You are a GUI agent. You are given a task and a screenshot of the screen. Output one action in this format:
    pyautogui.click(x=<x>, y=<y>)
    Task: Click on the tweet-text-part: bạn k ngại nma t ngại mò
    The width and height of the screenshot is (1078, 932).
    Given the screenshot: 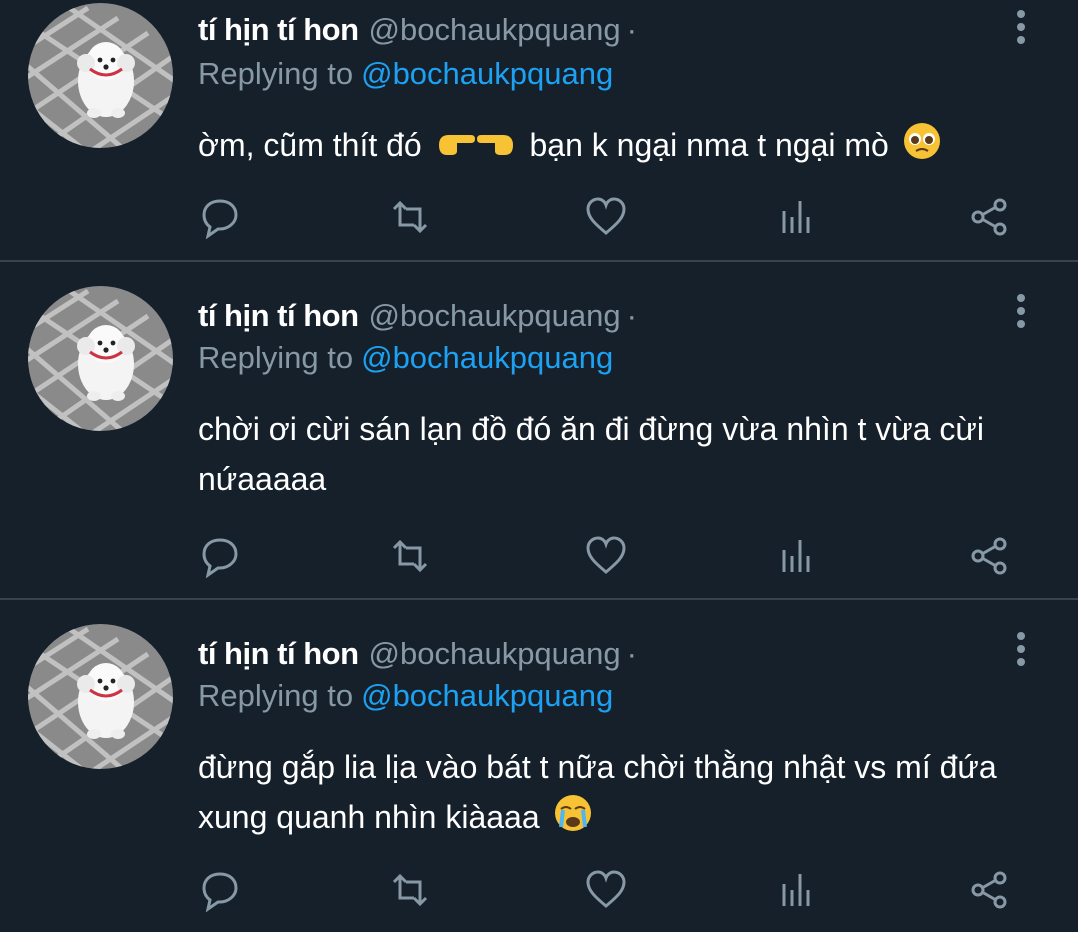 What is the action you would take?
    pyautogui.click(x=709, y=145)
    